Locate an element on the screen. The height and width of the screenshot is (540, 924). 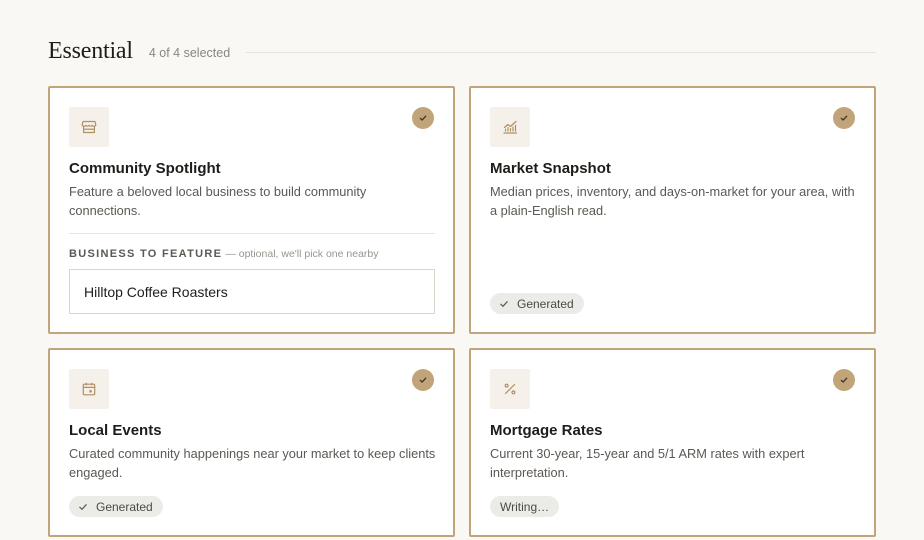
section-header: Essential 4 of 4 selected is located at coordinates (462, 51).